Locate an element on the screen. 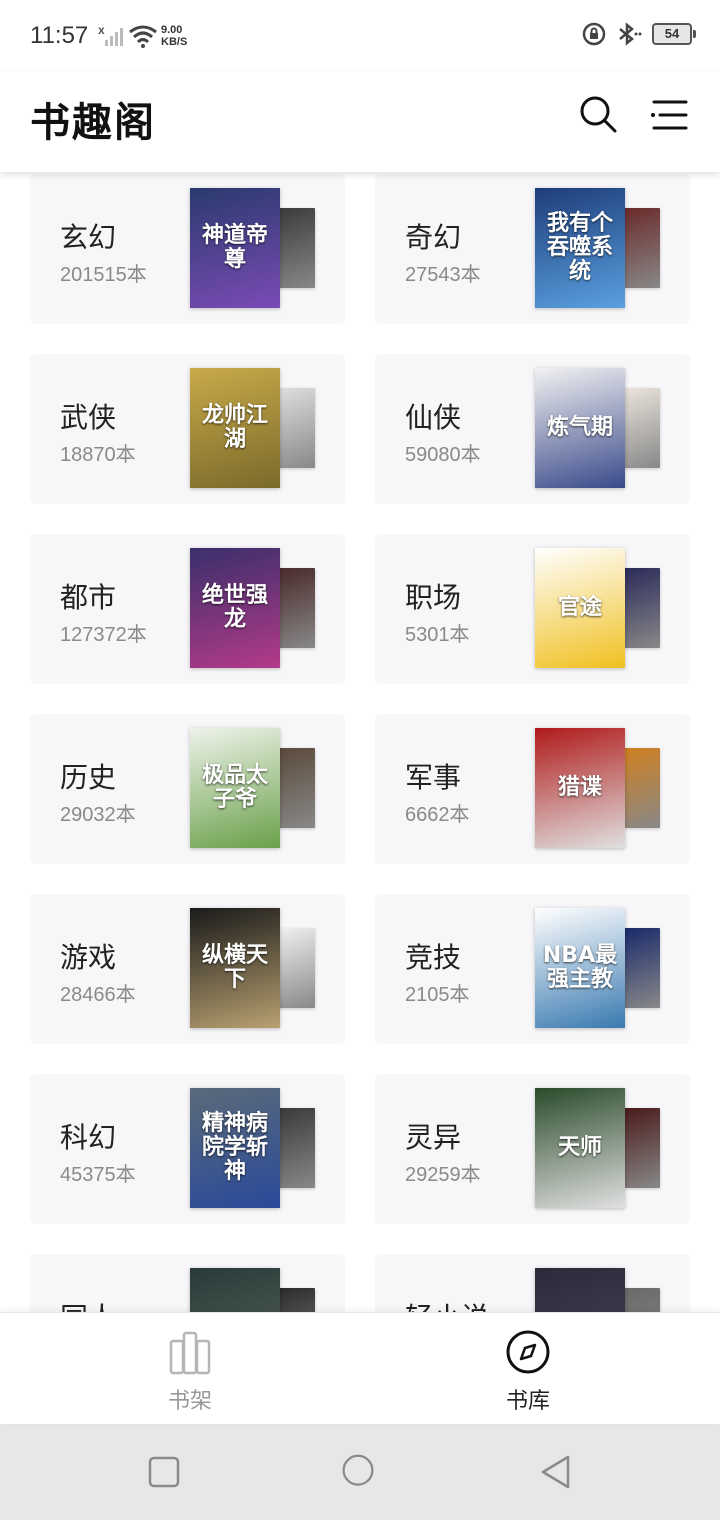 Image resolution: width=720 pixels, height=1520 pixels. tab-bookshelf: 书架 is located at coordinates (190, 1369).